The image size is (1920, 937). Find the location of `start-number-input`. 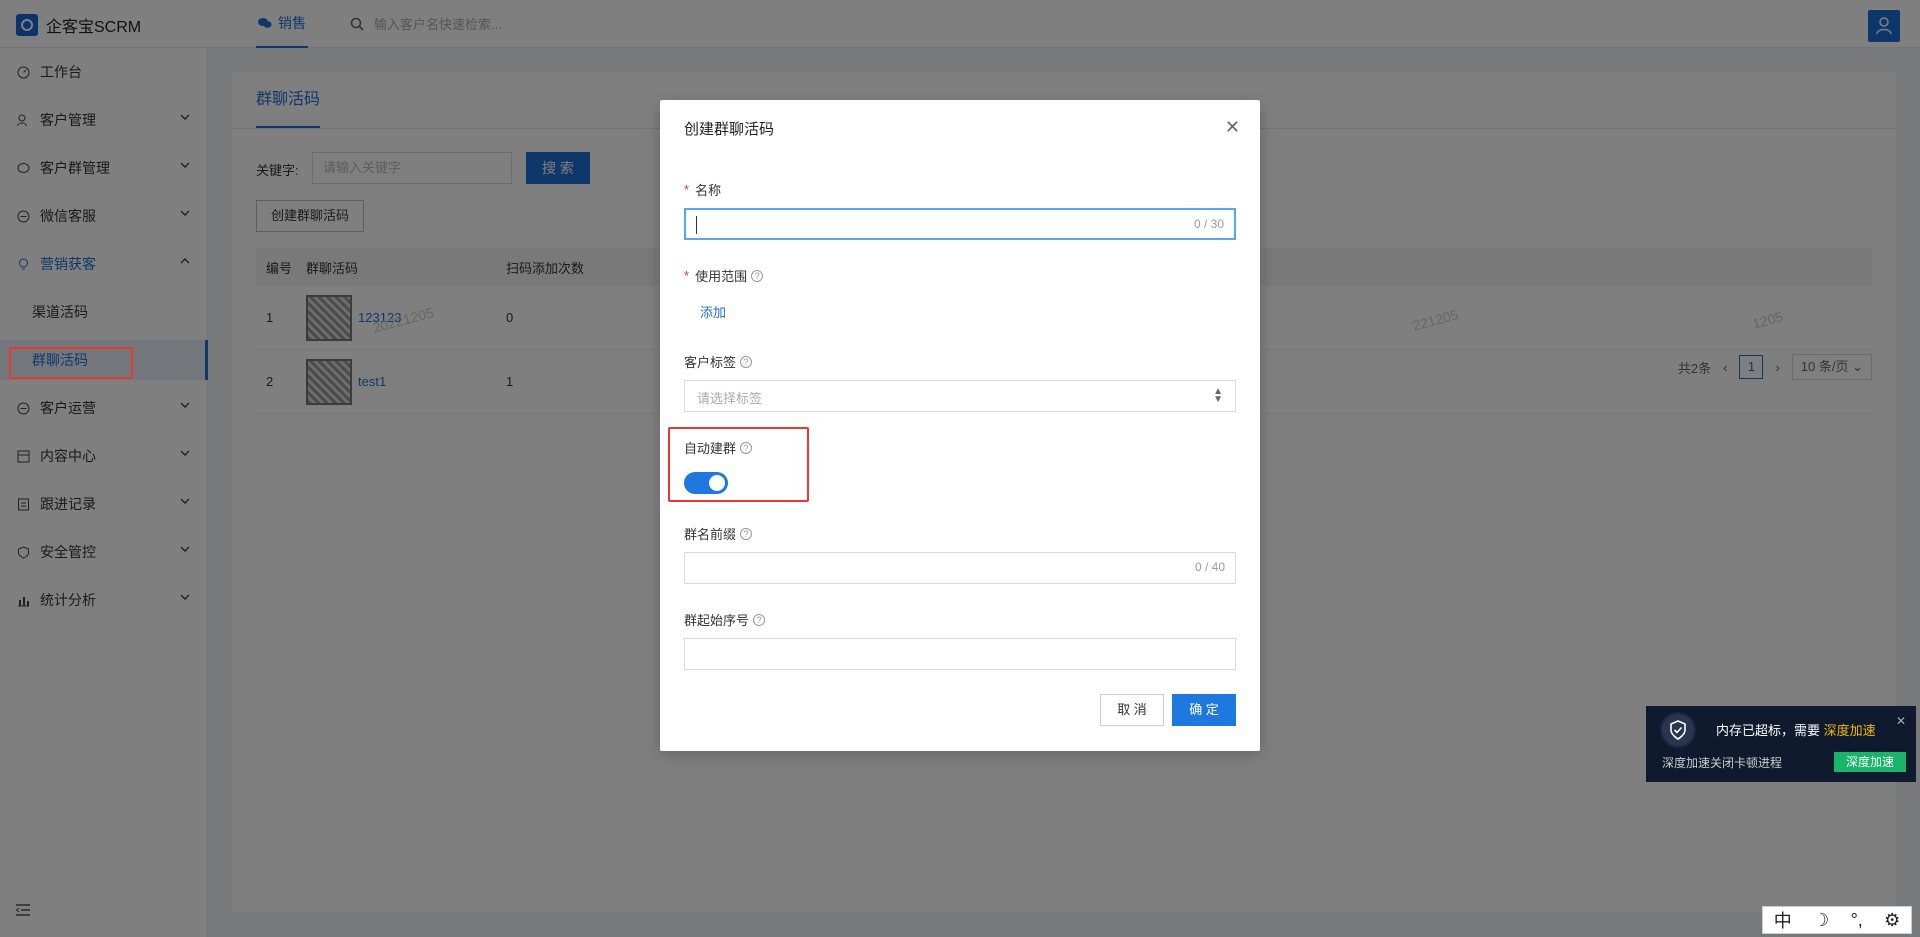

start-number-input is located at coordinates (960, 654).